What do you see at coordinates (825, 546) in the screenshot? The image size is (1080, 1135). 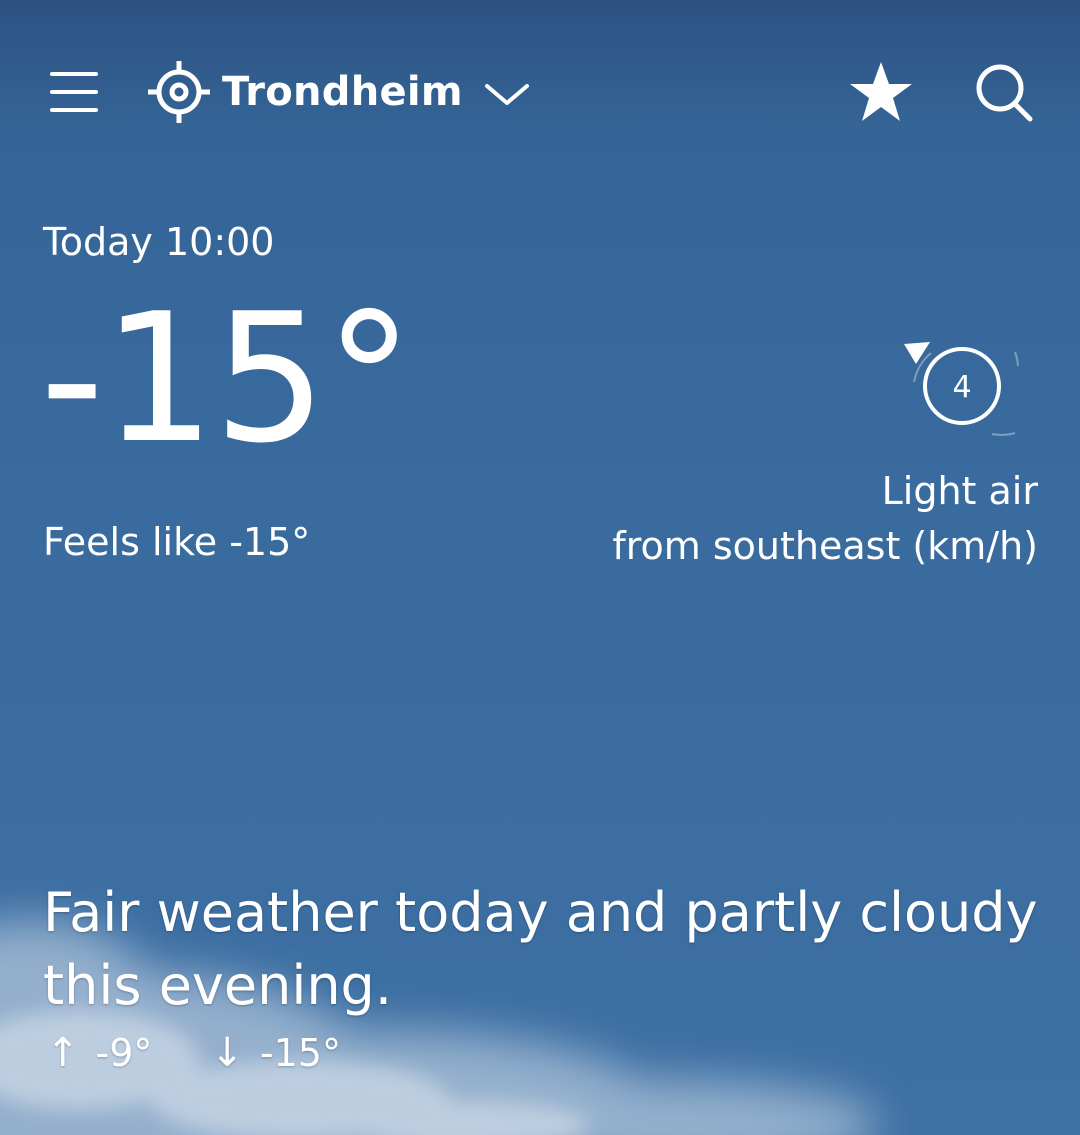 I see `wind-direction: from southeast (km/h)` at bounding box center [825, 546].